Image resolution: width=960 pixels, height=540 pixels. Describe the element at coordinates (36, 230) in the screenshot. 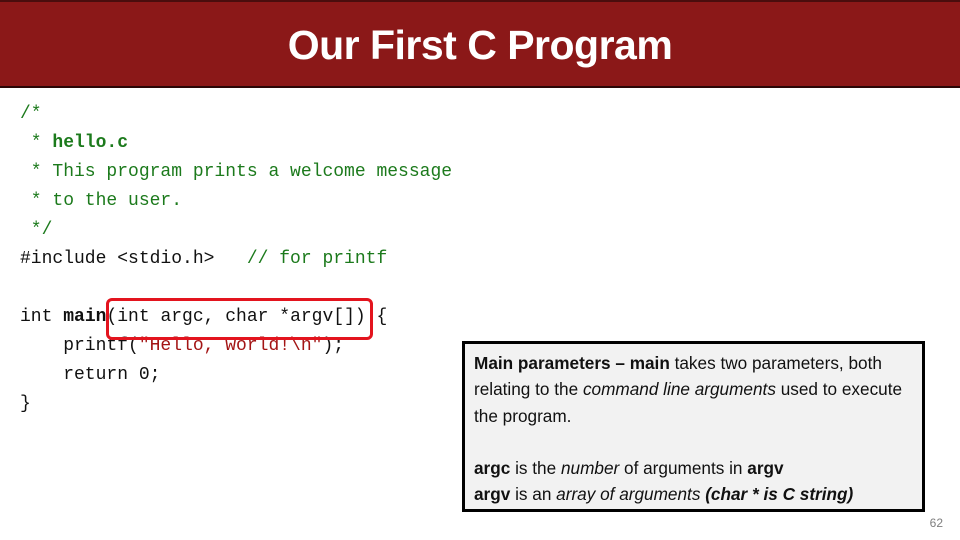

I see `code-line-comment-close: */` at that location.